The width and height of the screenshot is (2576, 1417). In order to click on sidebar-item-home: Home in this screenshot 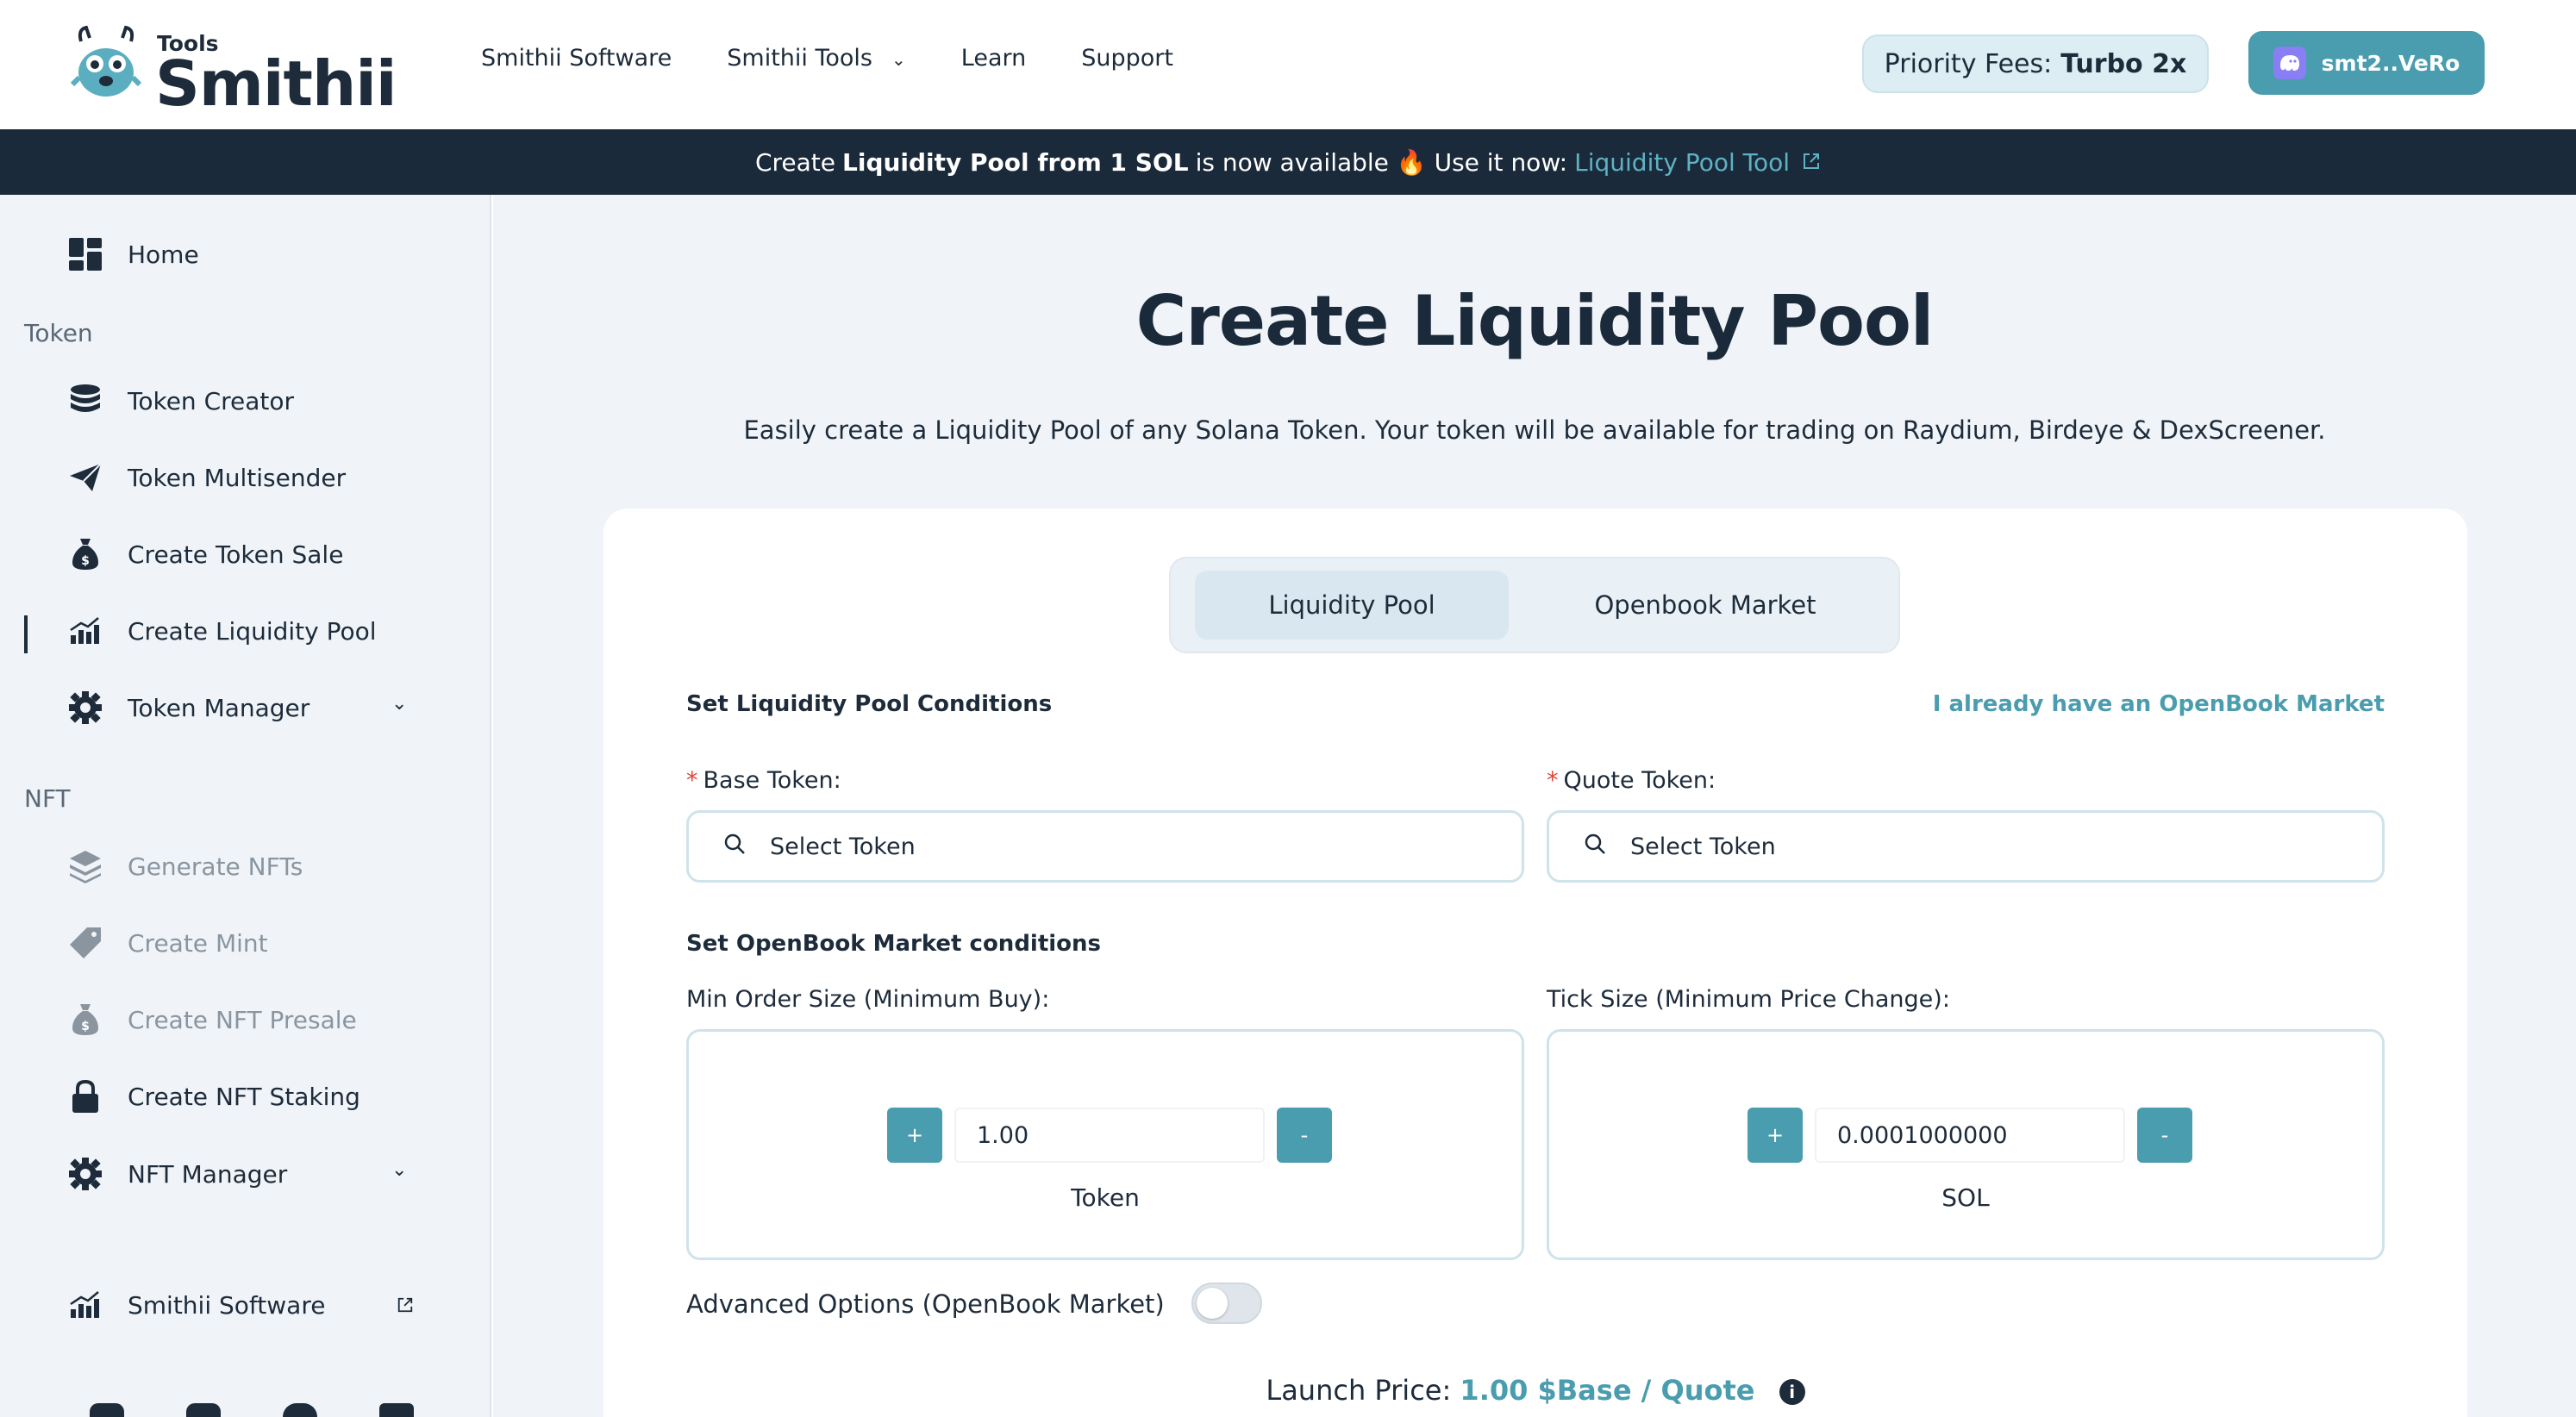, I will do `click(133, 254)`.